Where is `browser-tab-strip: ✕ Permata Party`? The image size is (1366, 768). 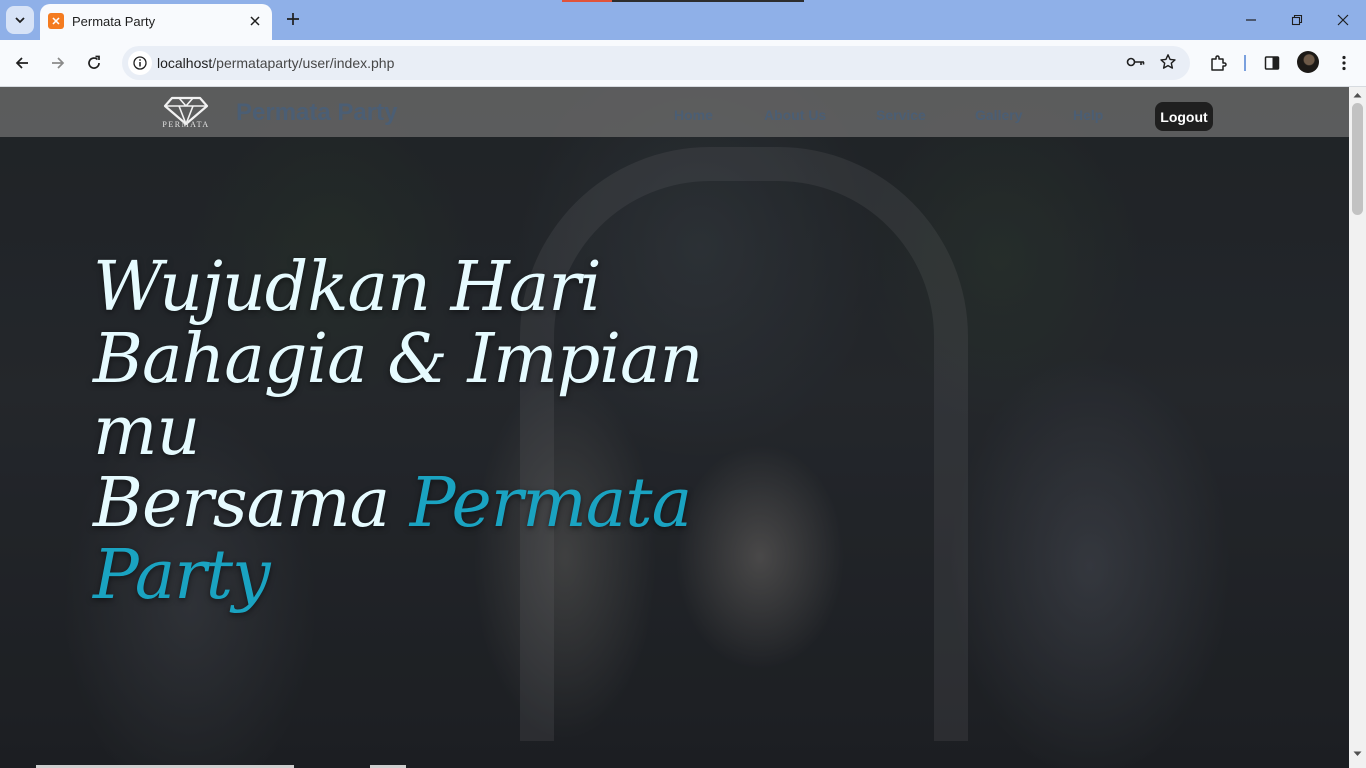
browser-tab-strip: ✕ Permata Party is located at coordinates (683, 20).